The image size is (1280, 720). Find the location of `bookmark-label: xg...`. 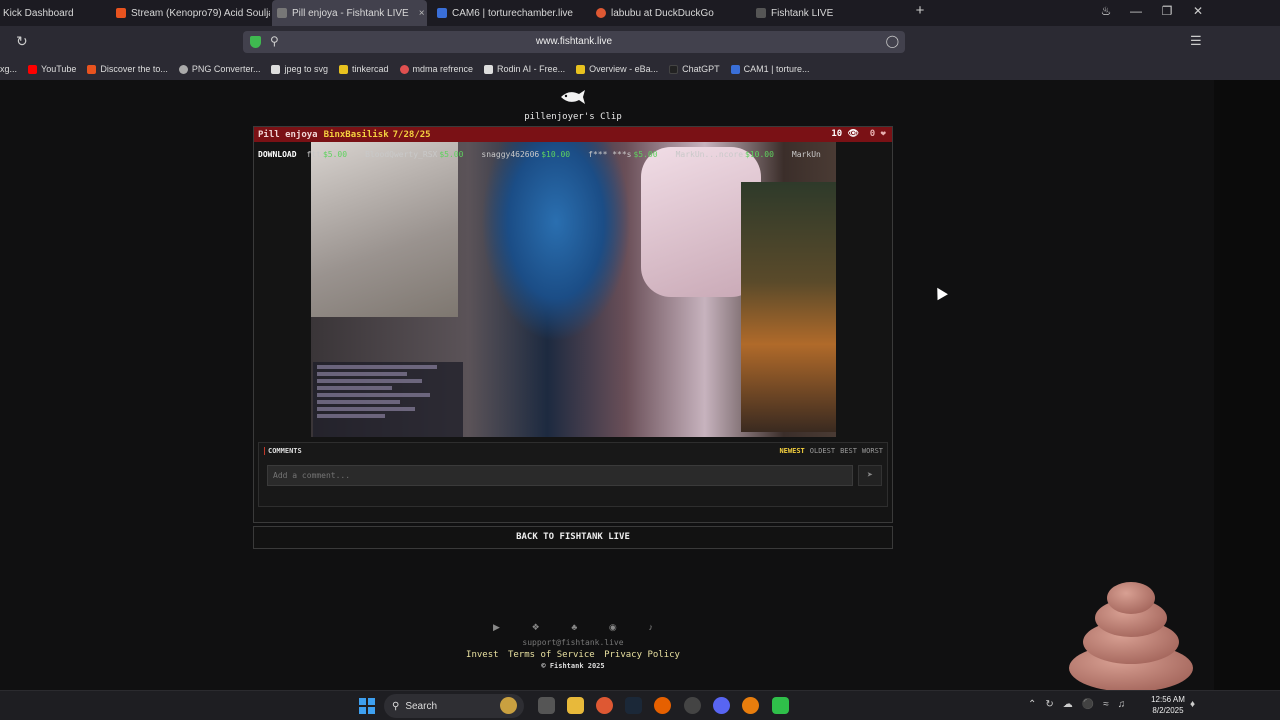

bookmark-label: xg... is located at coordinates (9, 69).